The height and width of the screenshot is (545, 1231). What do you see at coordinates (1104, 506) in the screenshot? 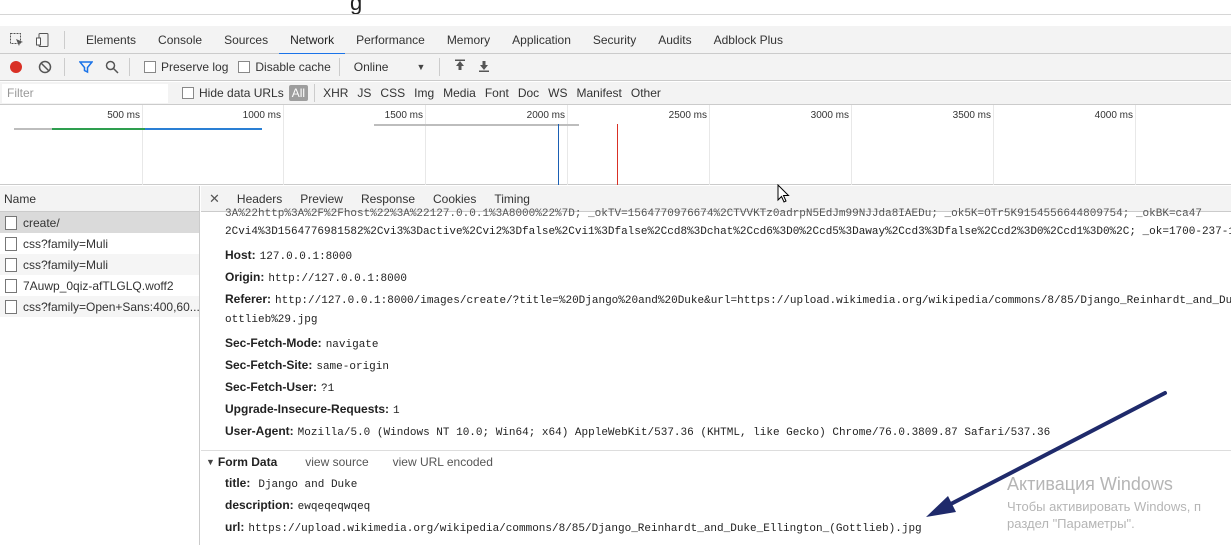
I see `watermark-line: Чтобы активировать Windows, п` at bounding box center [1104, 506].